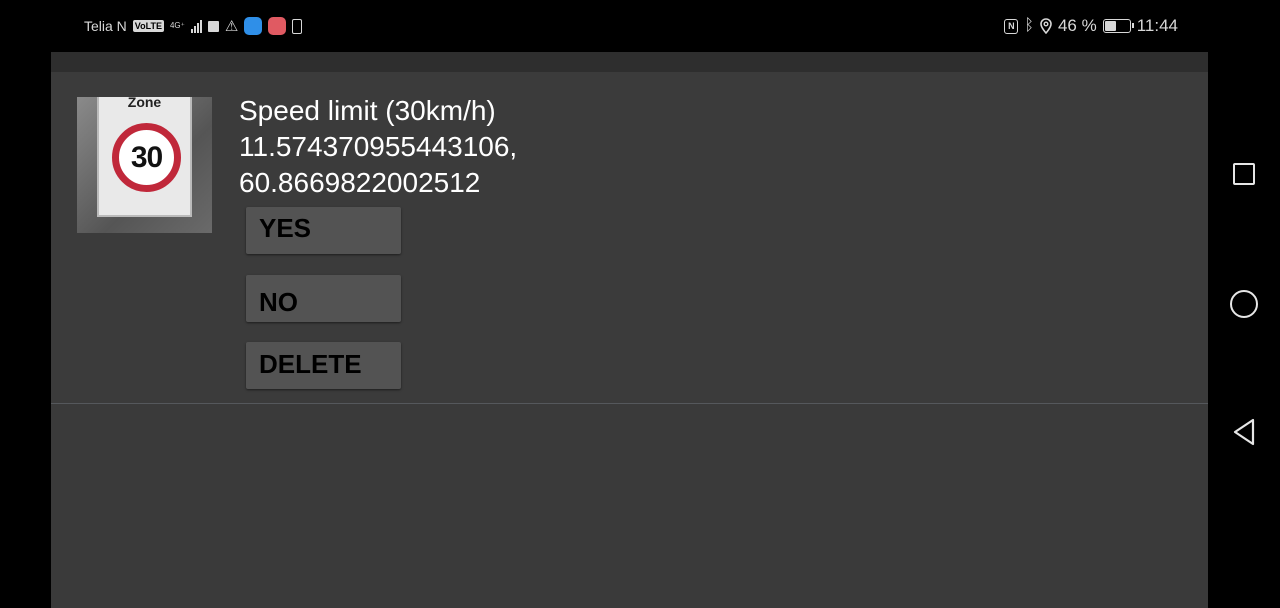  I want to click on carrier-name: Telia N, so click(105, 26).